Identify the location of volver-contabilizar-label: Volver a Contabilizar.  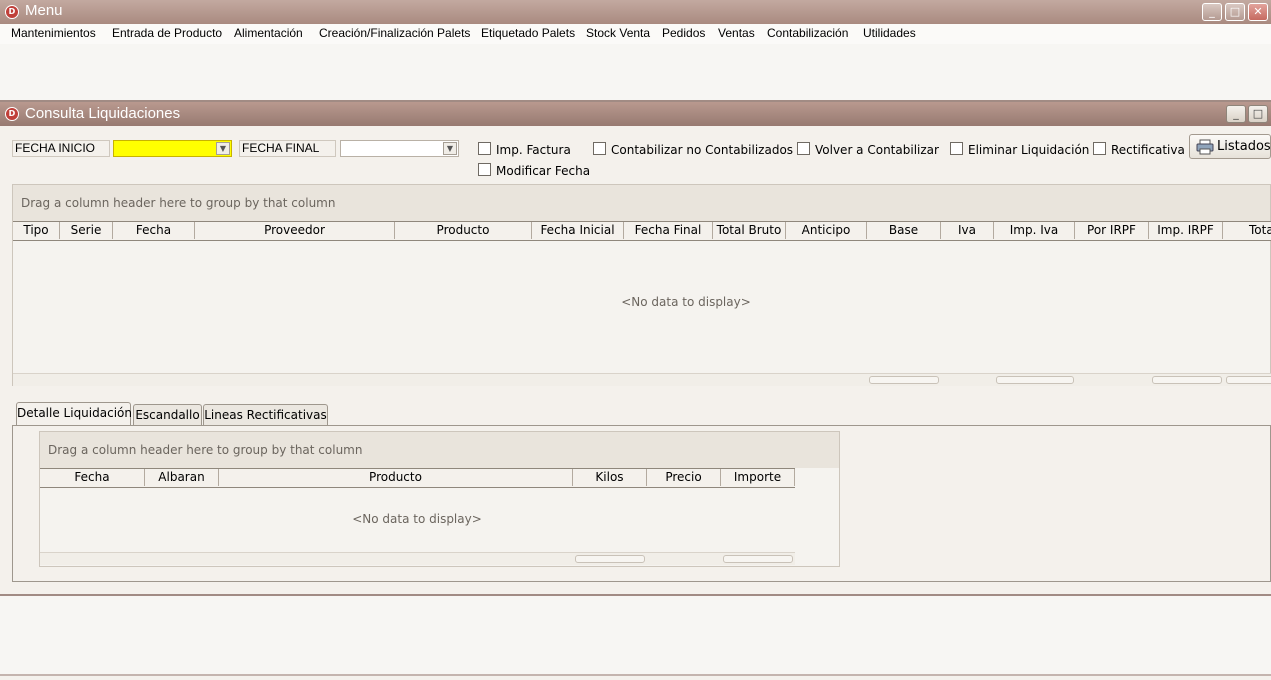
(877, 150).